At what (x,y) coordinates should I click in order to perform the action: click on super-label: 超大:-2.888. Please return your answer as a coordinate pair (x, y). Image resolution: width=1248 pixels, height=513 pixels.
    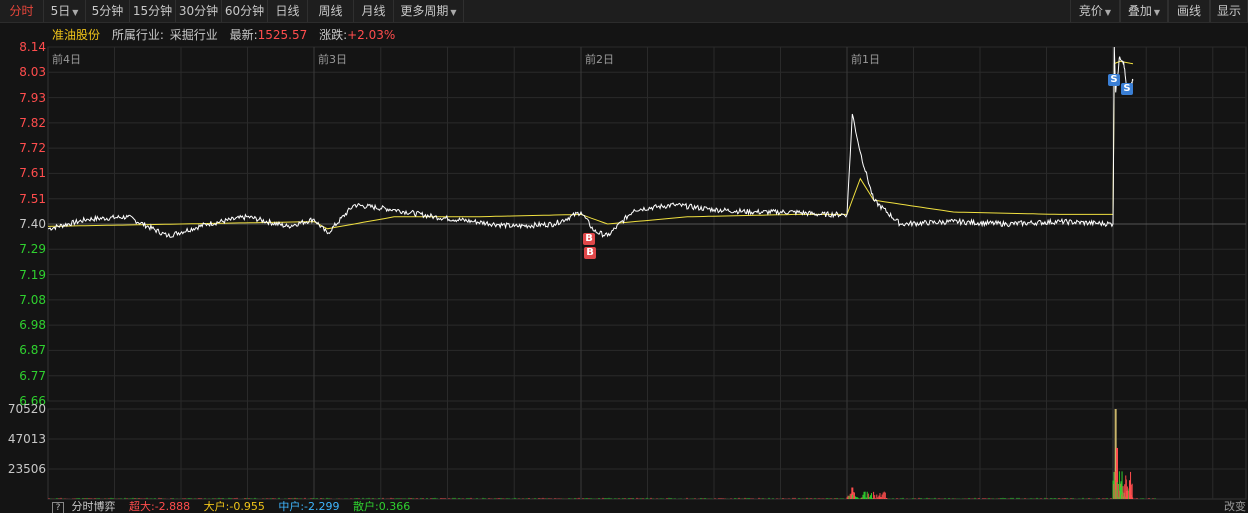
    Looking at the image, I should click on (160, 507).